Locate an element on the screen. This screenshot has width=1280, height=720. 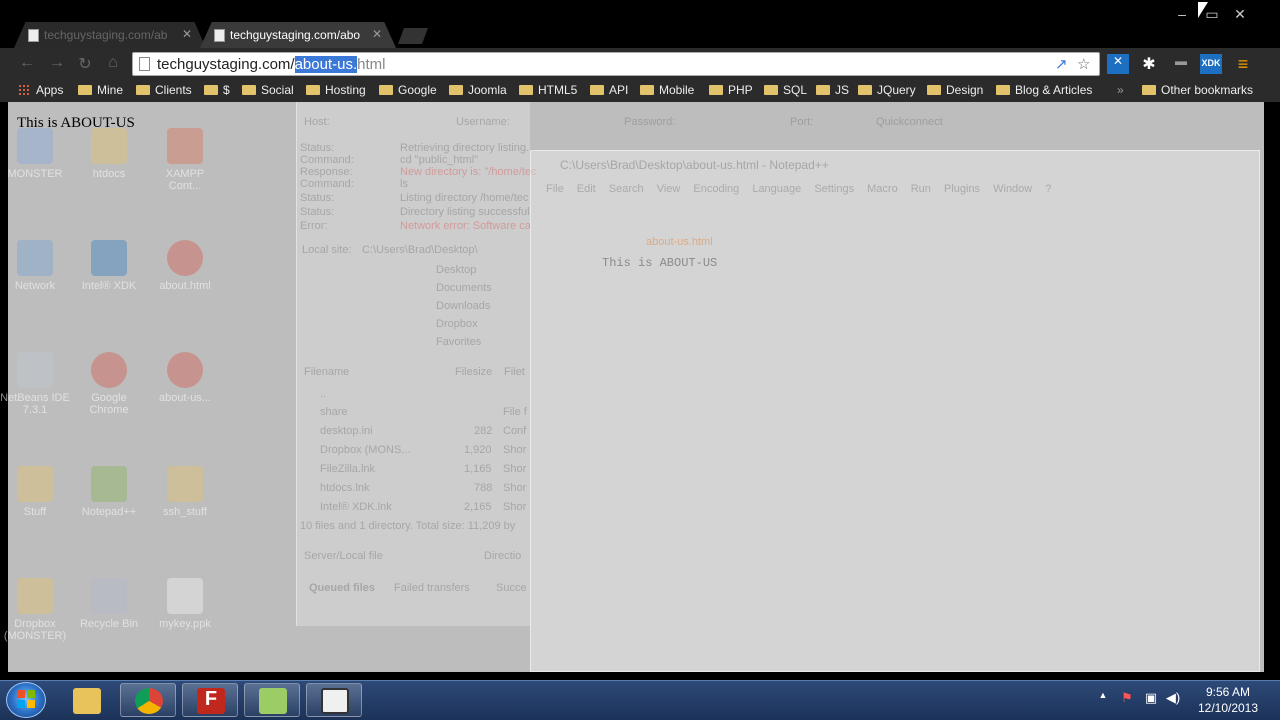
bookmark-joomla: Joomla is located at coordinates (478, 90).